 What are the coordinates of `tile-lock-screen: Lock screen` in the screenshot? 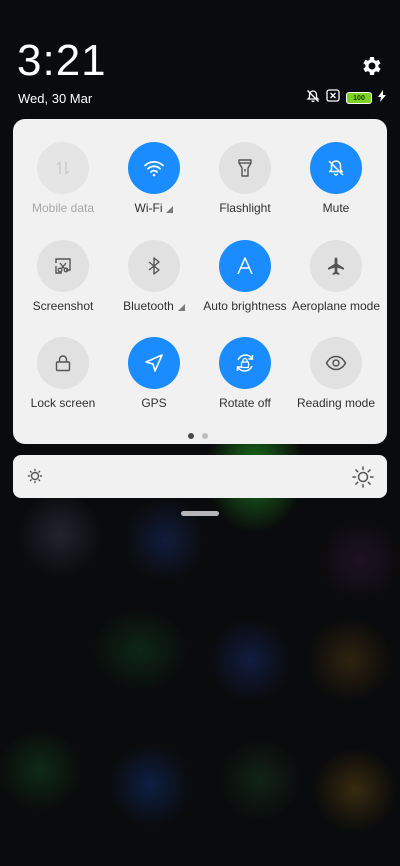 It's located at (63, 373).